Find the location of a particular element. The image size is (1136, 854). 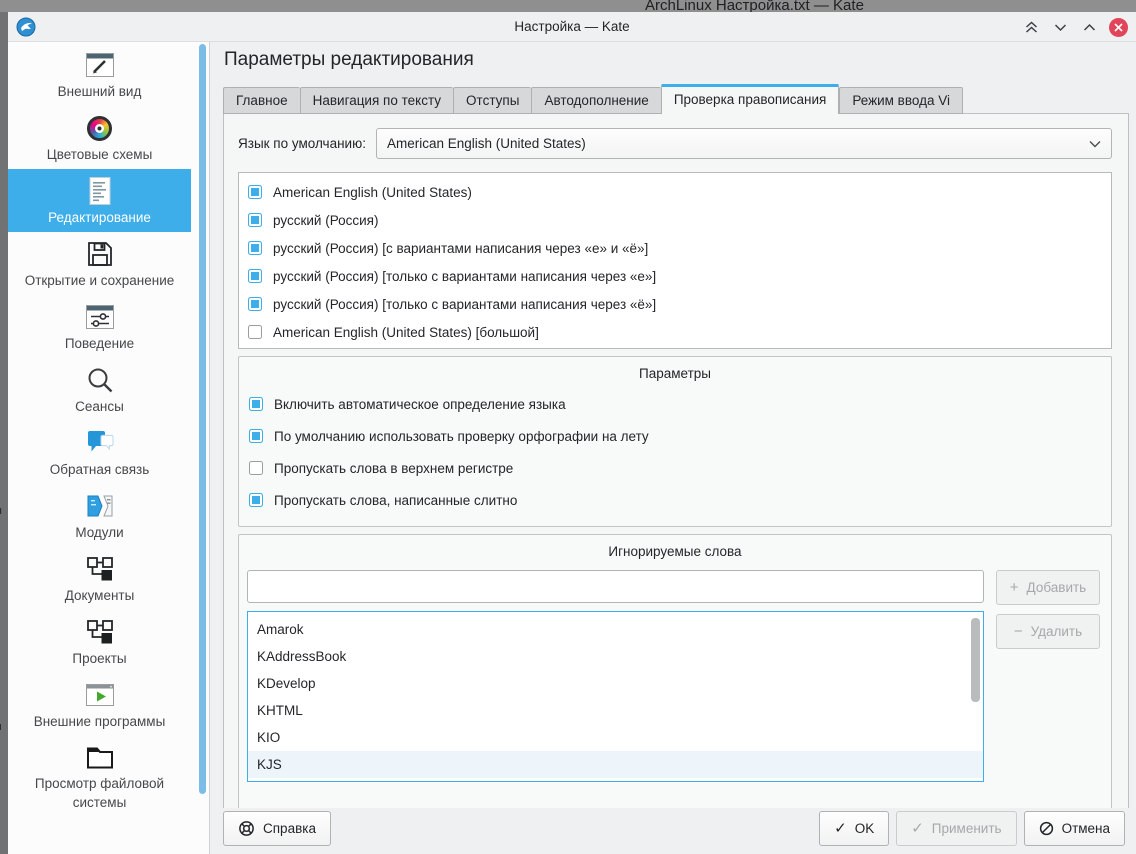

help-label: Справка is located at coordinates (289, 828).